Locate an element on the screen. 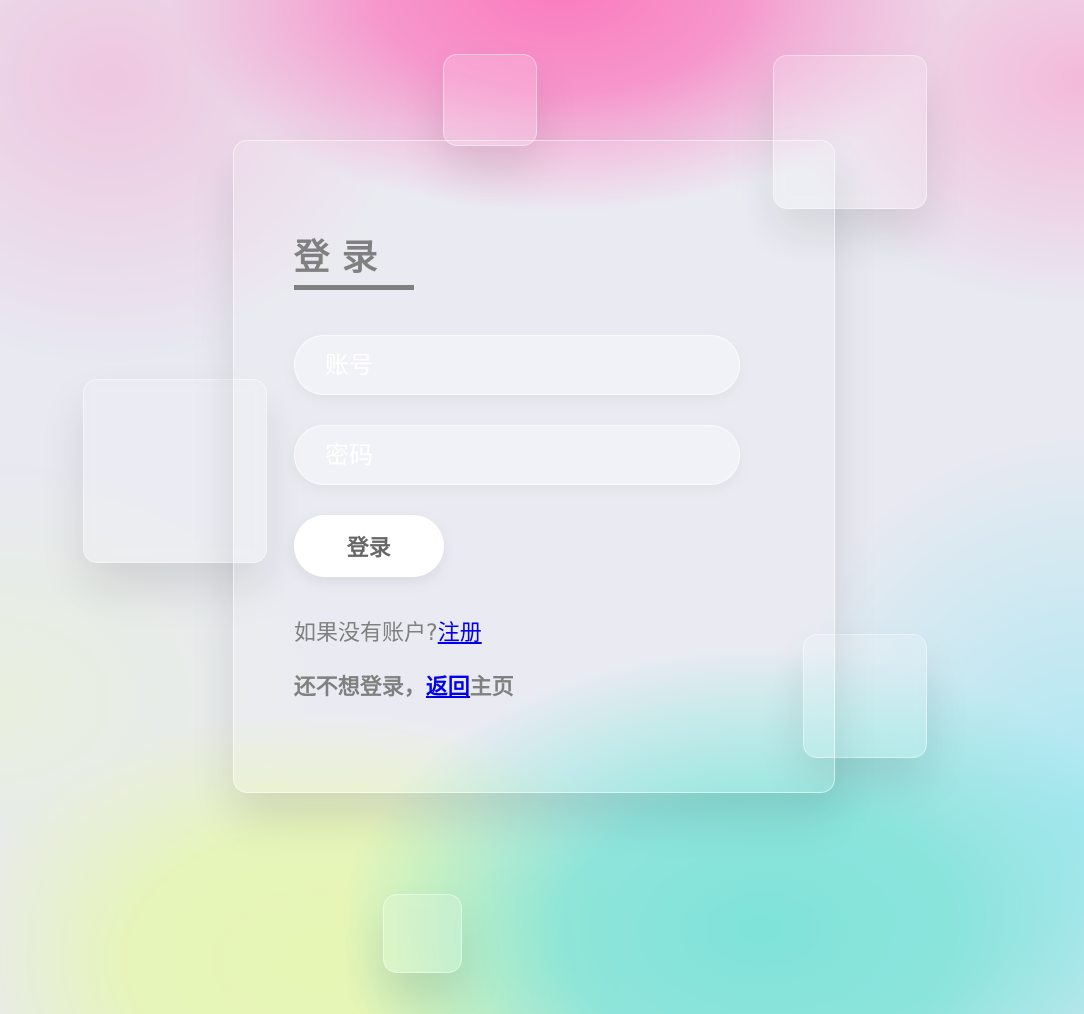 The image size is (1084, 1014). title-underline is located at coordinates (354, 287).